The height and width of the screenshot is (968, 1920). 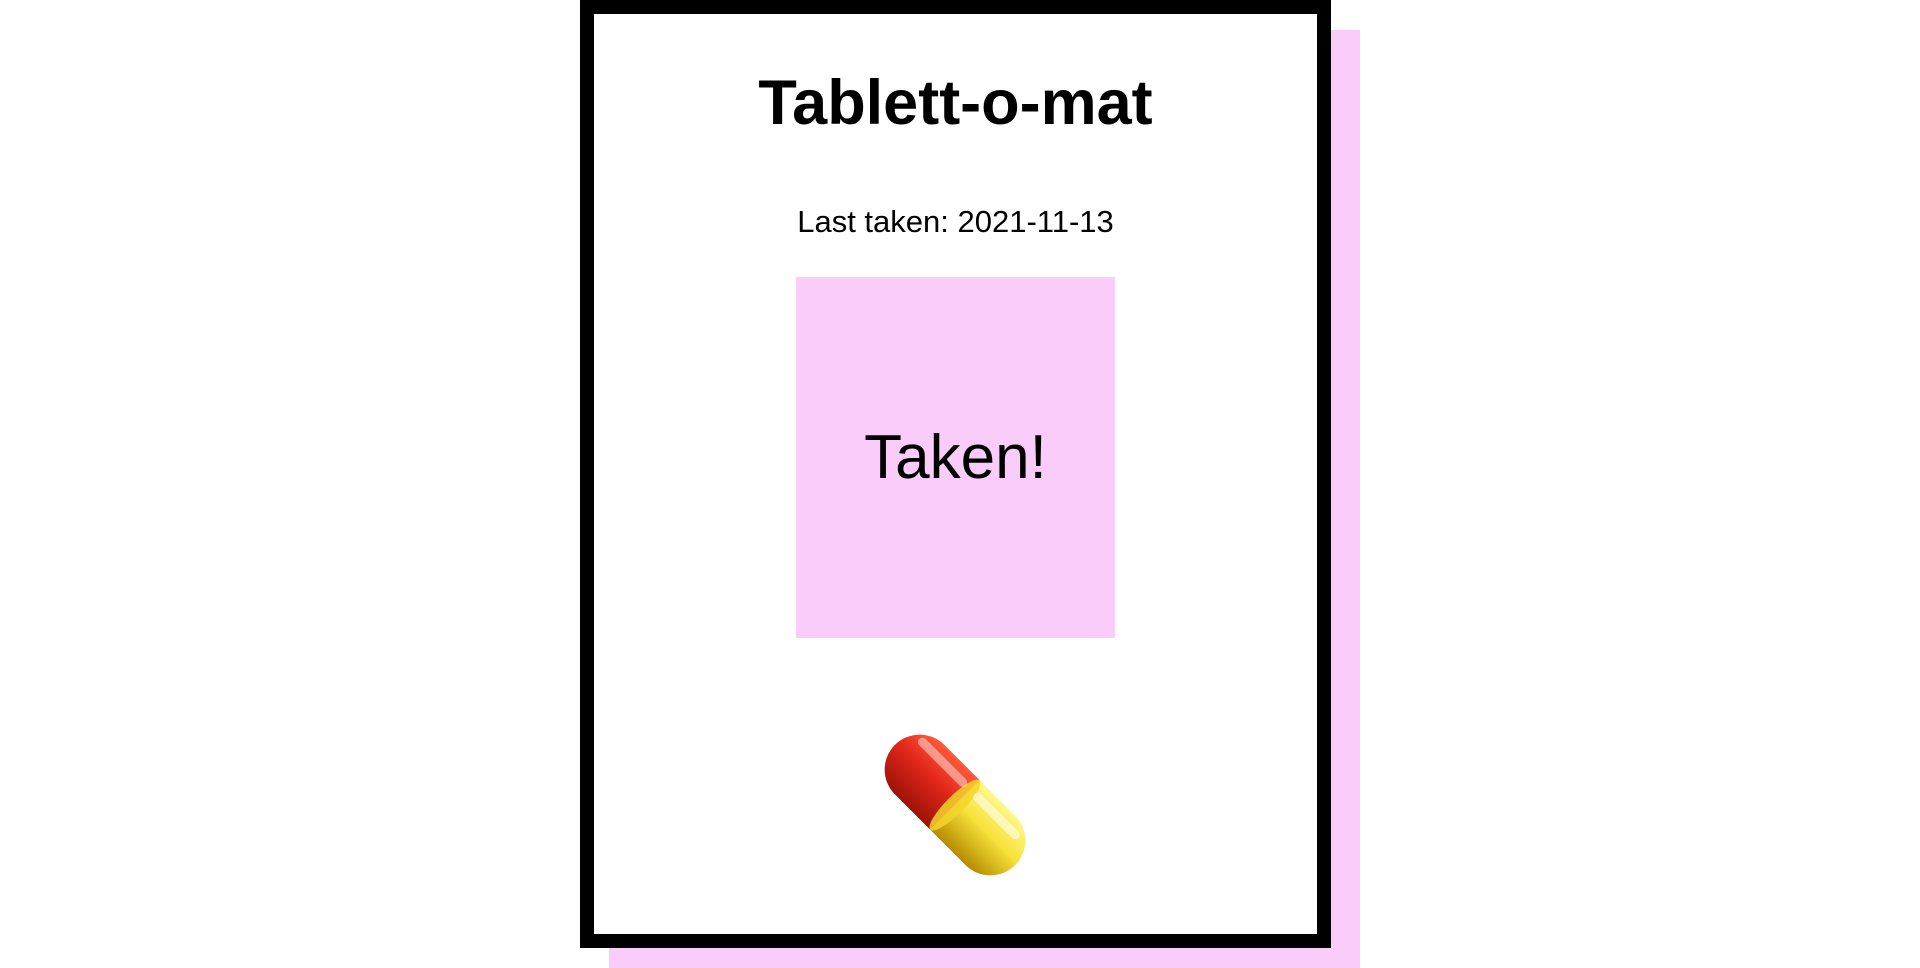 What do you see at coordinates (955, 221) in the screenshot?
I see `last-taken-status: Last taken: 2021-11-13` at bounding box center [955, 221].